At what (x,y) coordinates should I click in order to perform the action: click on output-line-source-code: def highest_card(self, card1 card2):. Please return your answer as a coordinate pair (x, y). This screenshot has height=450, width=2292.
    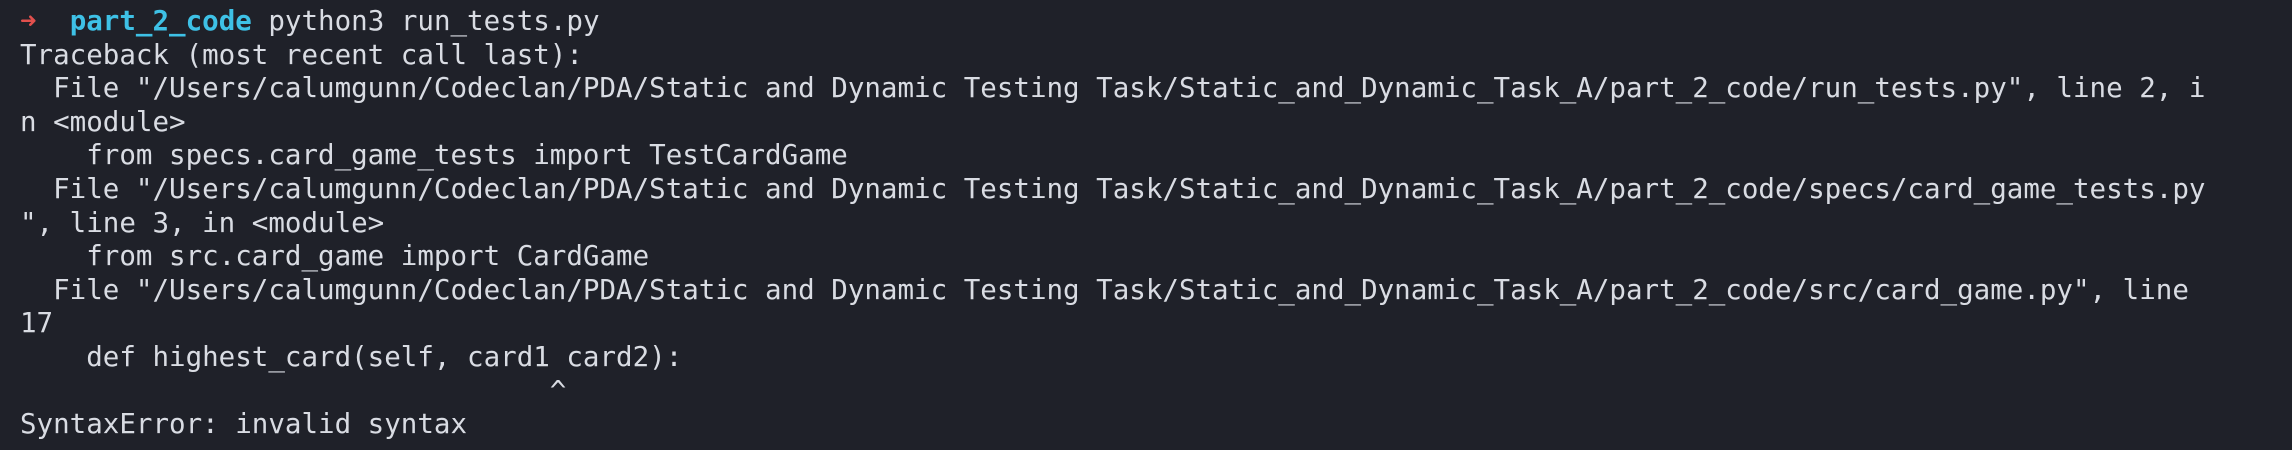
    Looking at the image, I should click on (351, 356).